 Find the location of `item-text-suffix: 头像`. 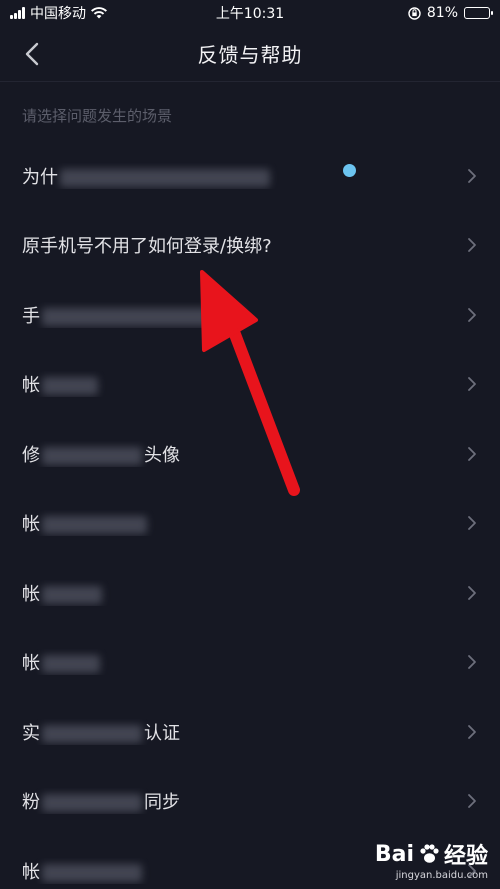

item-text-suffix: 头像 is located at coordinates (162, 455).